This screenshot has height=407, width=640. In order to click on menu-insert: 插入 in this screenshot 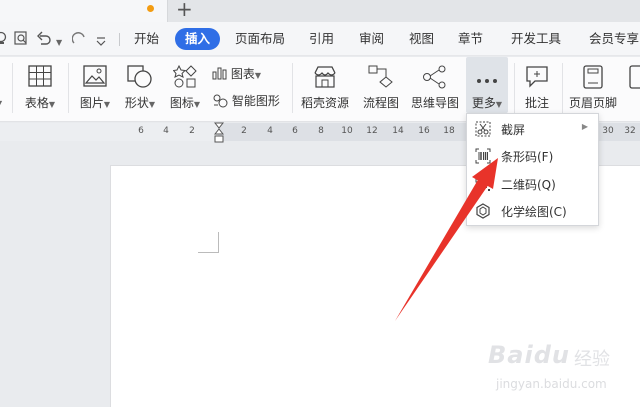, I will do `click(198, 39)`.